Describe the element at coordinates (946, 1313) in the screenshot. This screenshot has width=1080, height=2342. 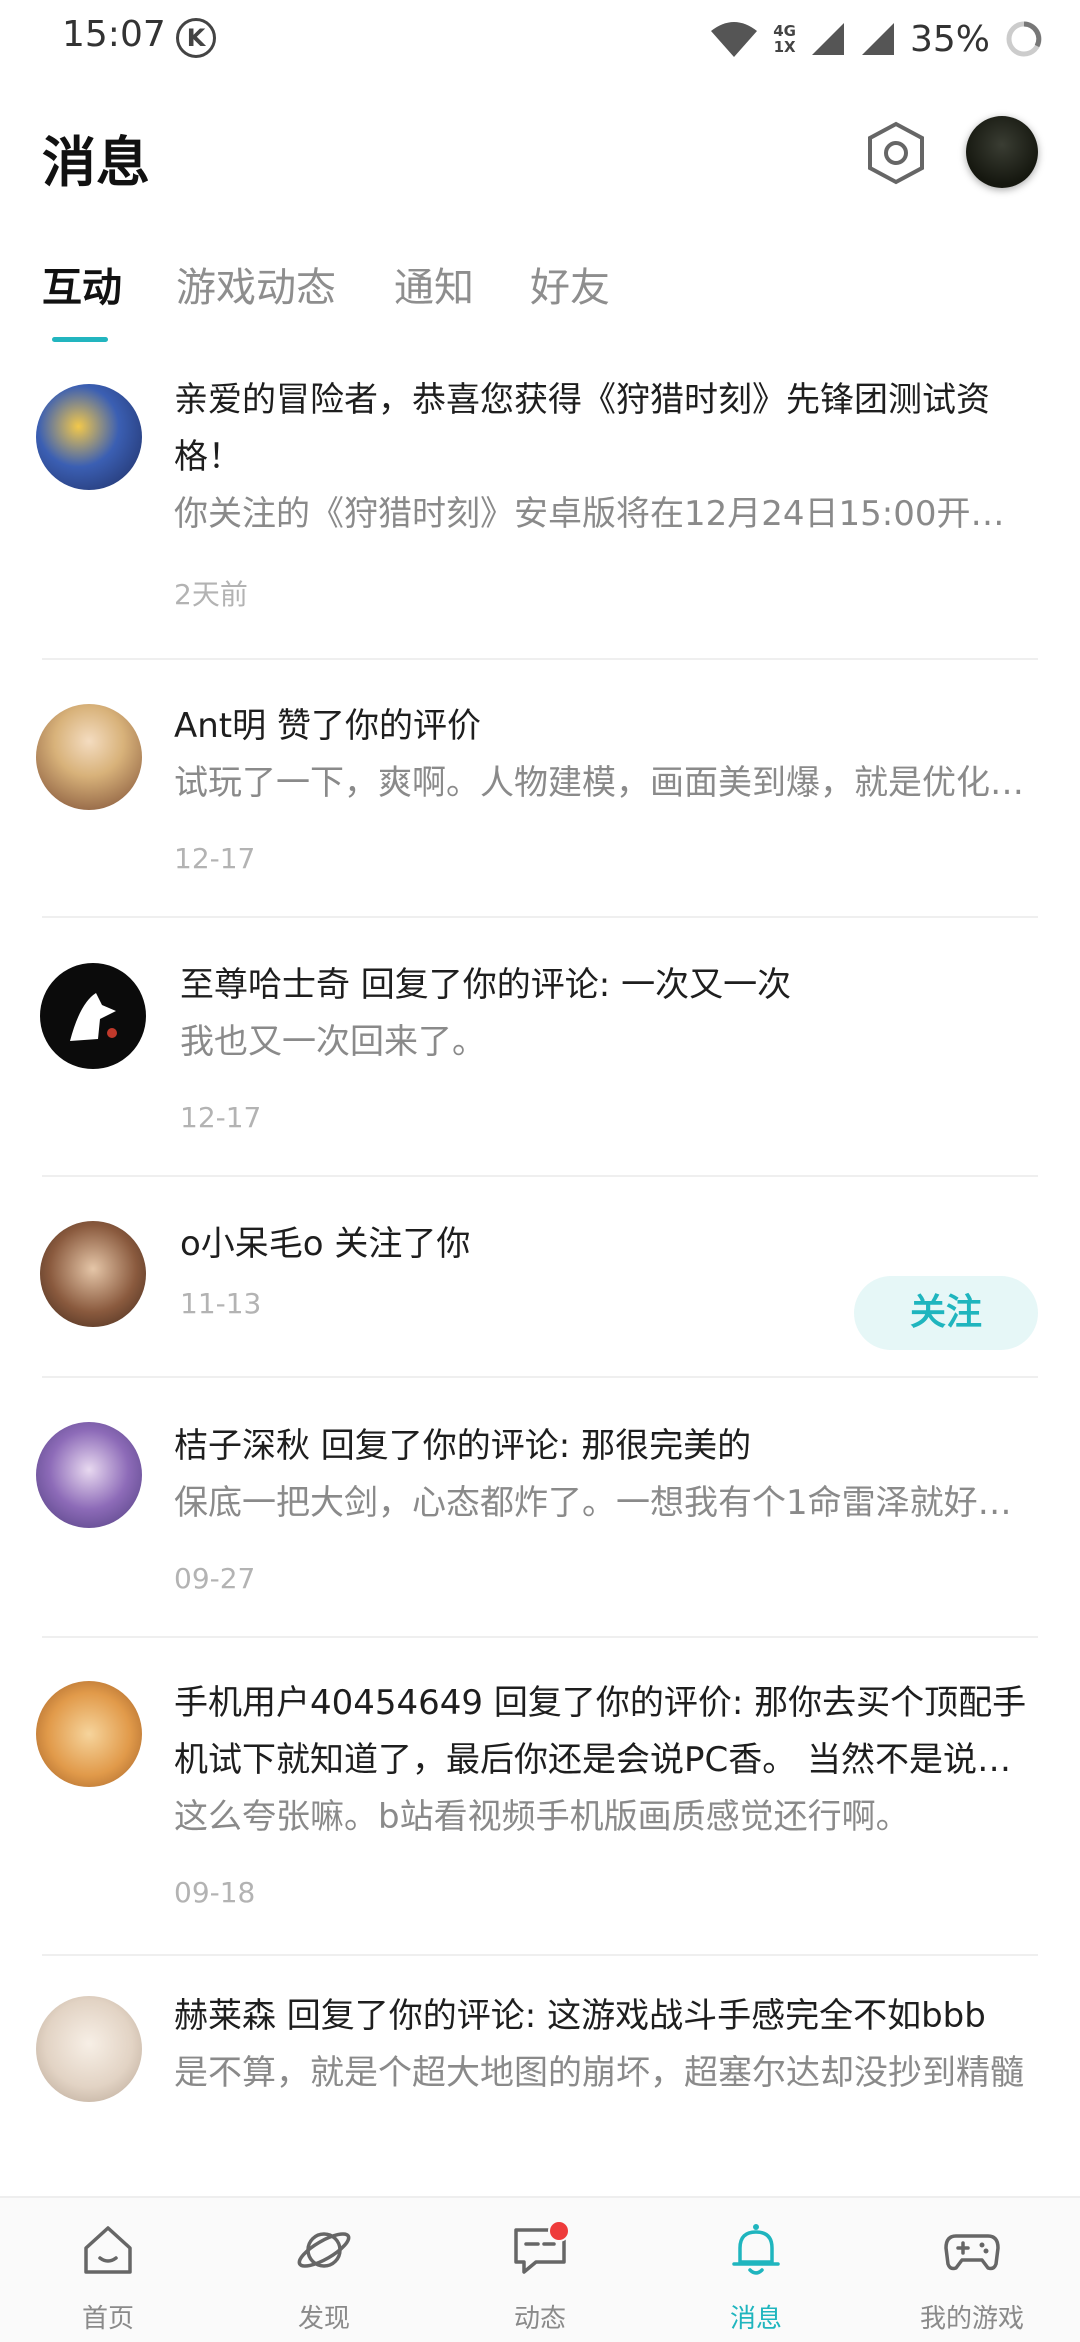
I see `follow-button: 关注` at that location.